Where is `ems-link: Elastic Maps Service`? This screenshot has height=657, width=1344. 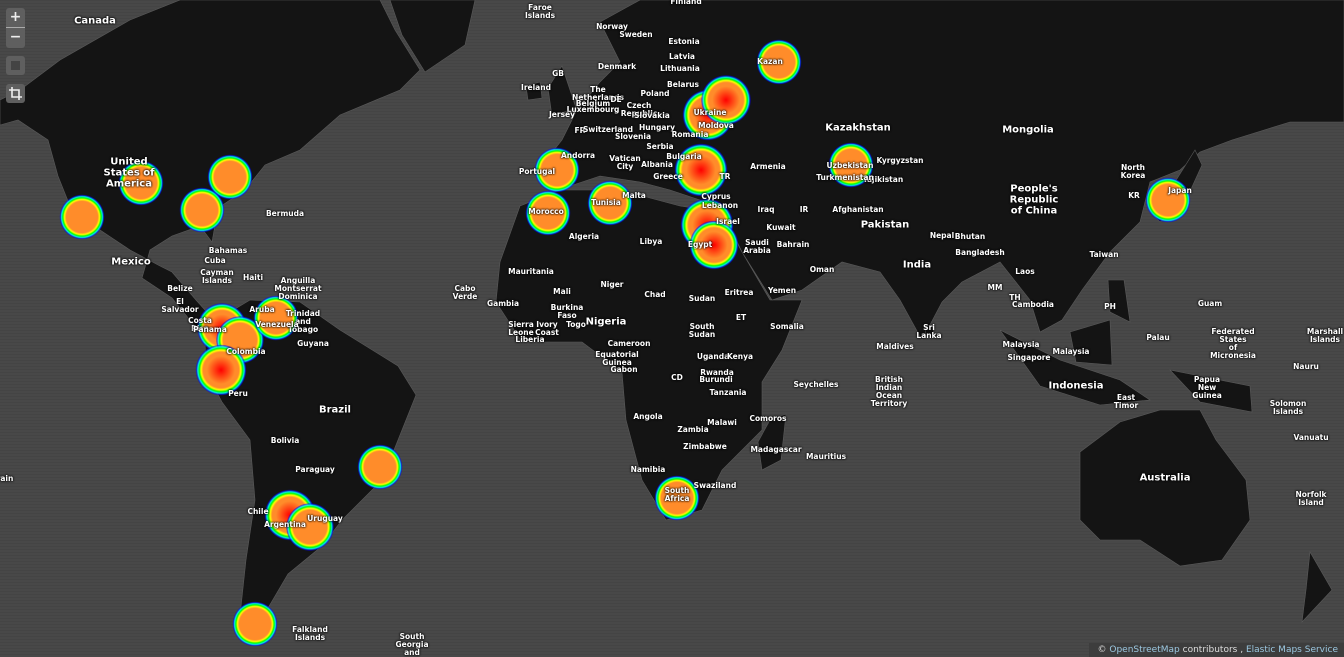
ems-link: Elastic Maps Service is located at coordinates (1292, 650).